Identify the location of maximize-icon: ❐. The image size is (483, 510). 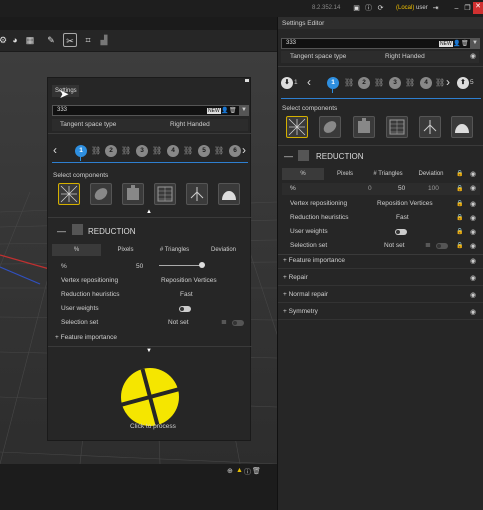
(467, 8).